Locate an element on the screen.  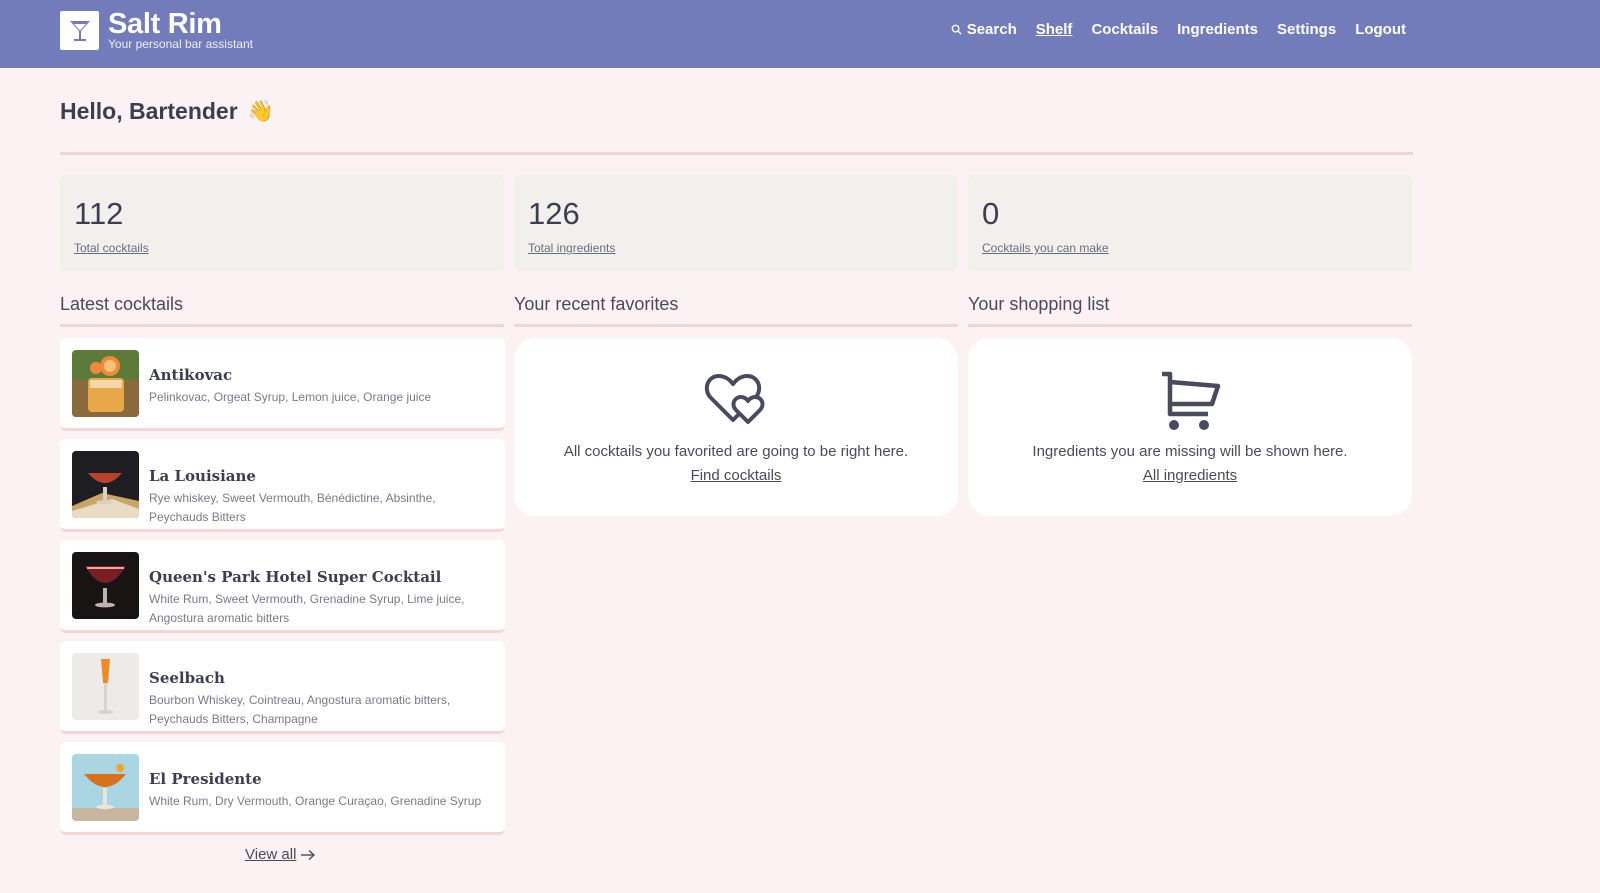
cocktail-name: Seelbach is located at coordinates (187, 678).